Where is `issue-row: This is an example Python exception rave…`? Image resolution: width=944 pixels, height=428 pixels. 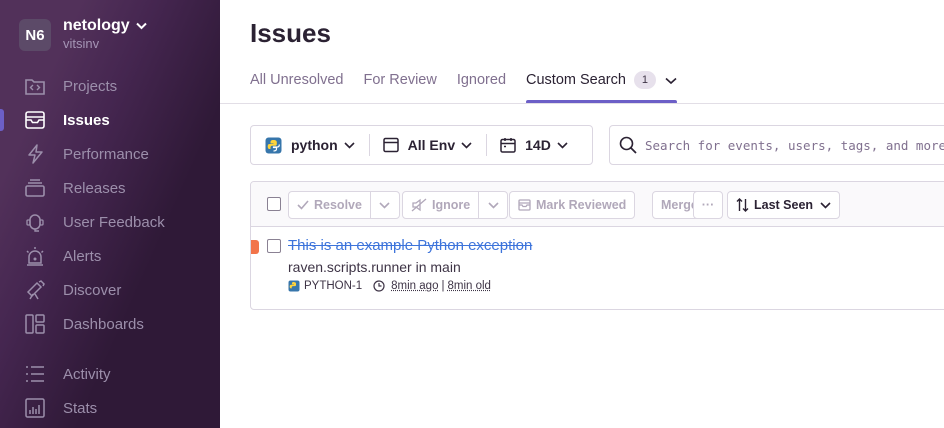 issue-row: This is an example Python exception rave… is located at coordinates (597, 269).